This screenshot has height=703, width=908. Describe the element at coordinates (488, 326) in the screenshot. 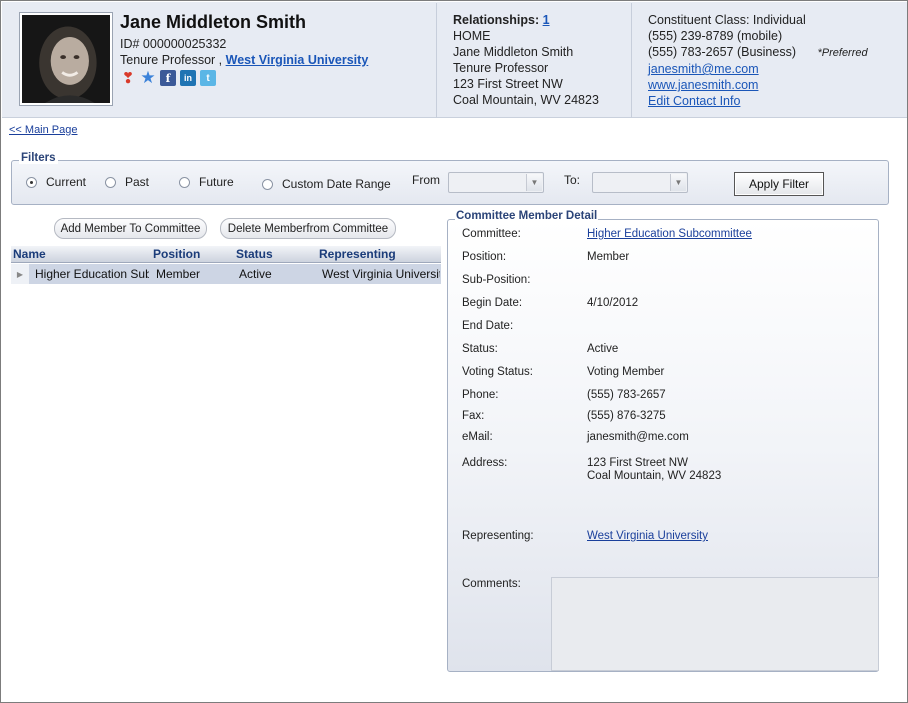

I see `end-date-label: End Date:` at that location.